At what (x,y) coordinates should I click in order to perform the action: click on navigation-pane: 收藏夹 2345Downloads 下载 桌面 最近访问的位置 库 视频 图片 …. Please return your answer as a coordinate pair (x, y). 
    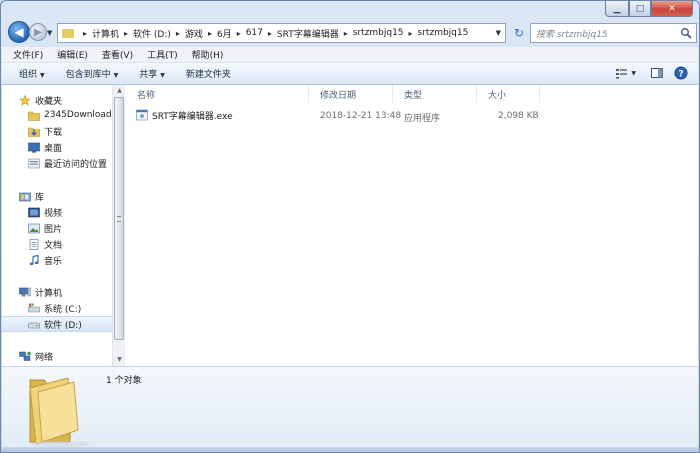
    Looking at the image, I should click on (57, 225).